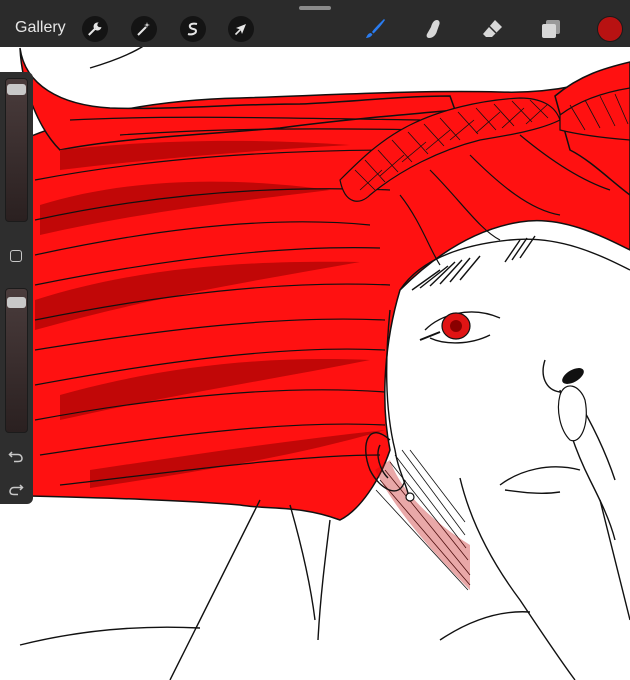 The height and width of the screenshot is (680, 630). I want to click on layers-icon, so click(551, 29).